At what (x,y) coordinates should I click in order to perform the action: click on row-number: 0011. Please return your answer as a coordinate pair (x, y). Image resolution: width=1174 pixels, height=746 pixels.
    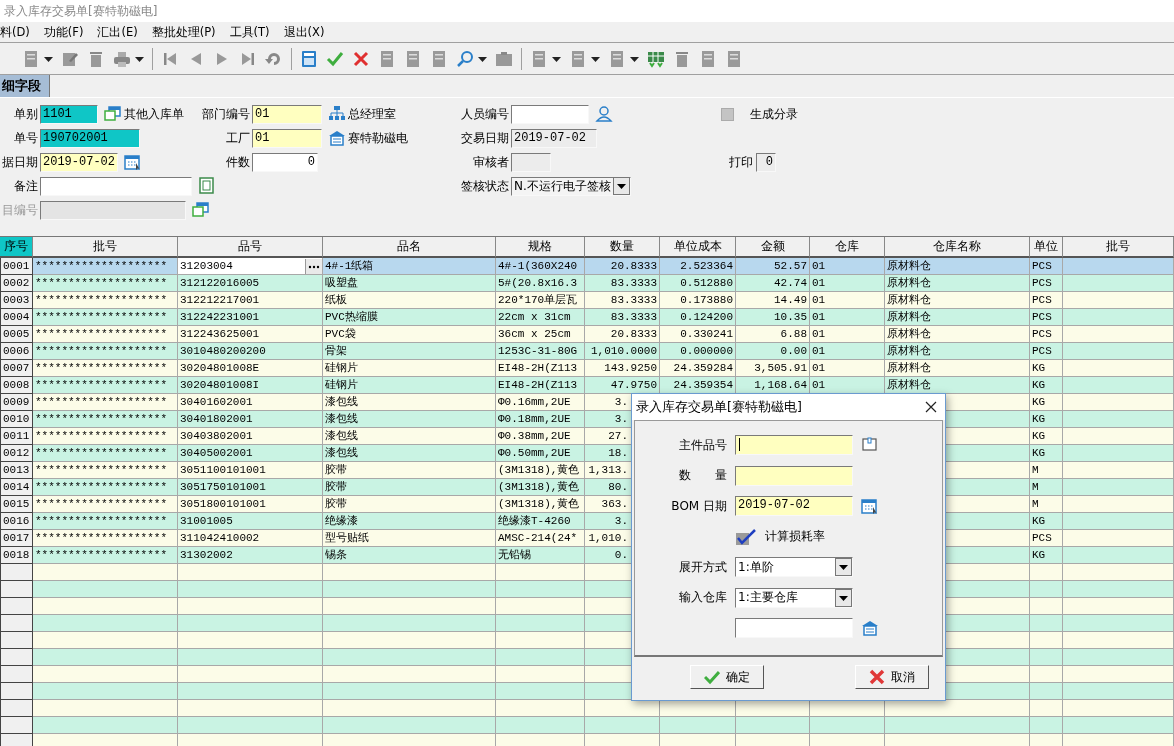
    Looking at the image, I should click on (16, 436).